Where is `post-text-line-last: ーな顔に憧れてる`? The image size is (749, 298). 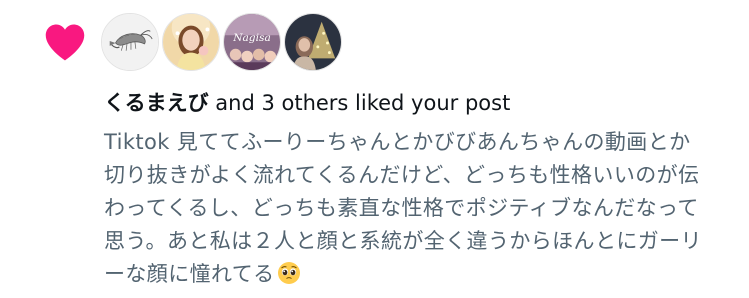 post-text-line-last: ーな顔に憧れてる is located at coordinates (424, 274).